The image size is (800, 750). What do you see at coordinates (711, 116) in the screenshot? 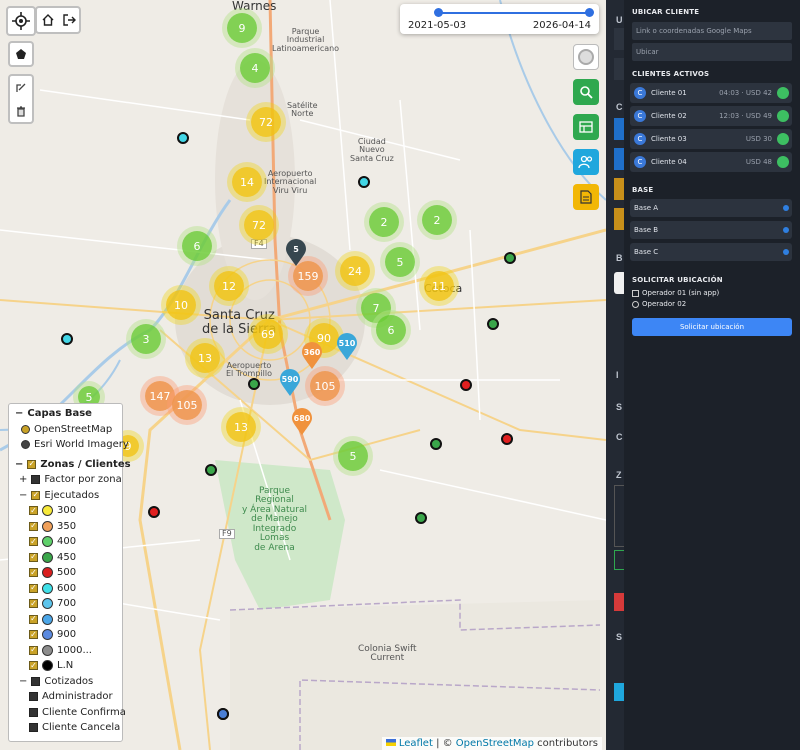
I see `client-row: C Cliente 02 12:03 · USD 49` at bounding box center [711, 116].